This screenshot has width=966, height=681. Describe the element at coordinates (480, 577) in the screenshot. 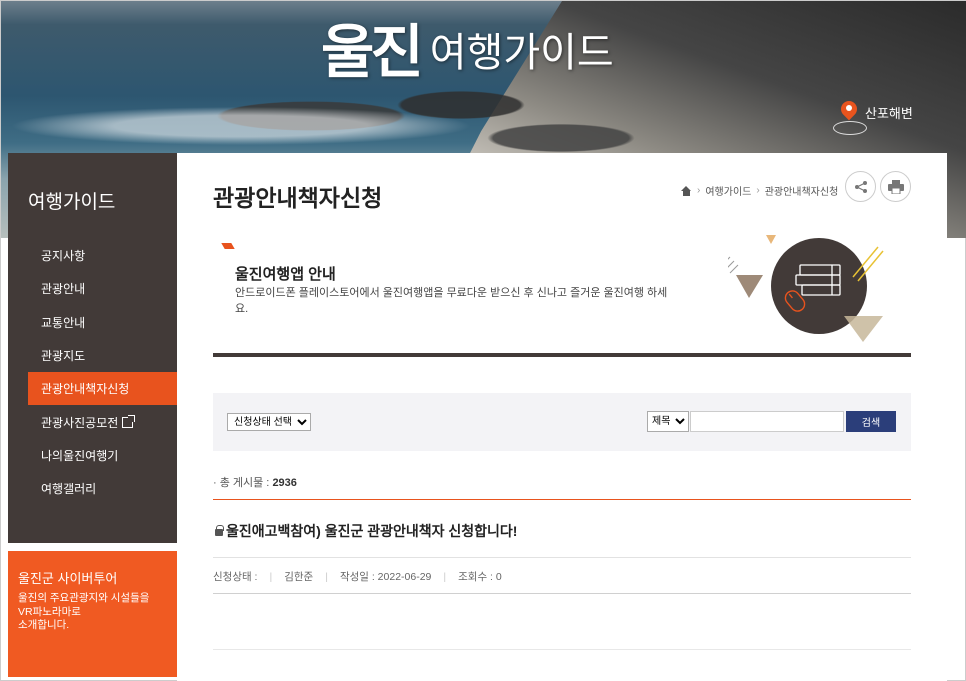

I see `post-views: 조회수 : 0` at that location.